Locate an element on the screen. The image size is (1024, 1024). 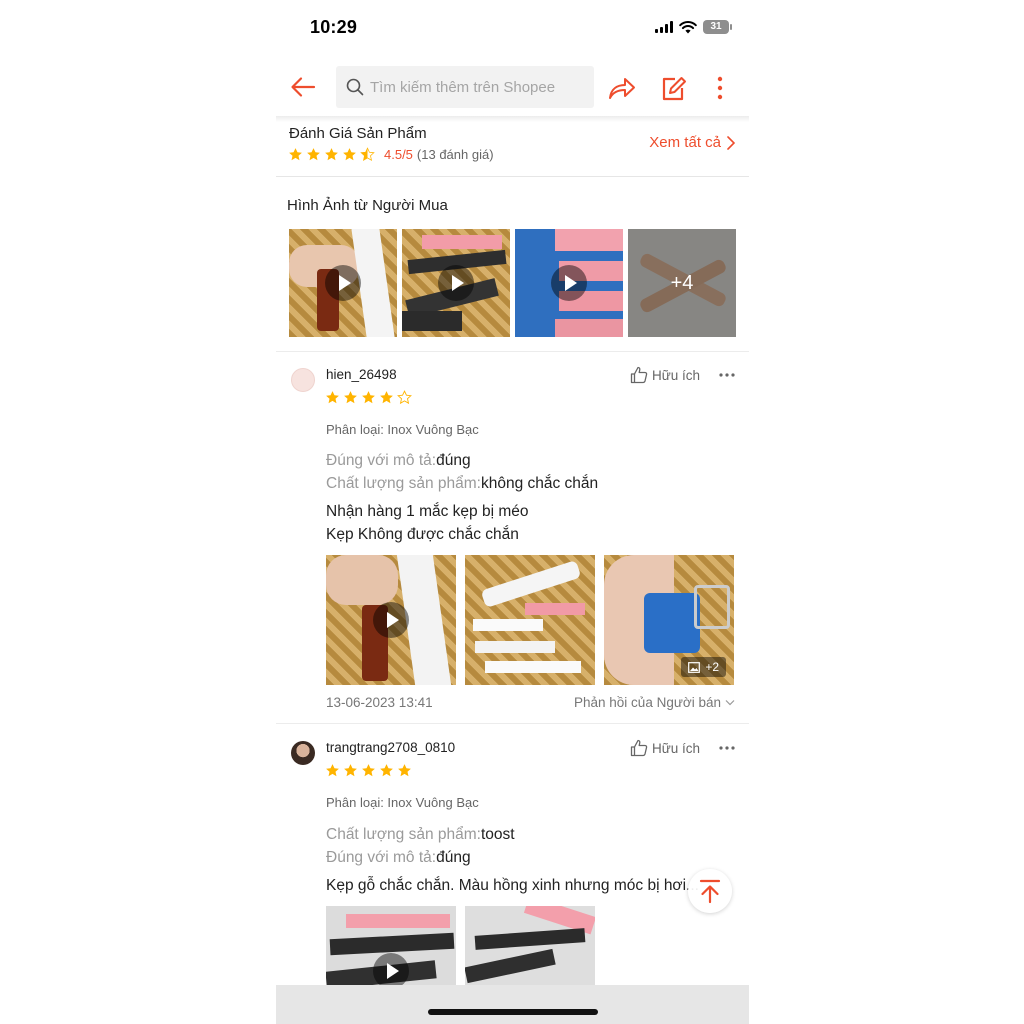
seller-reply-toggle: Phản hồi của Người bán is located at coordinates (654, 702).